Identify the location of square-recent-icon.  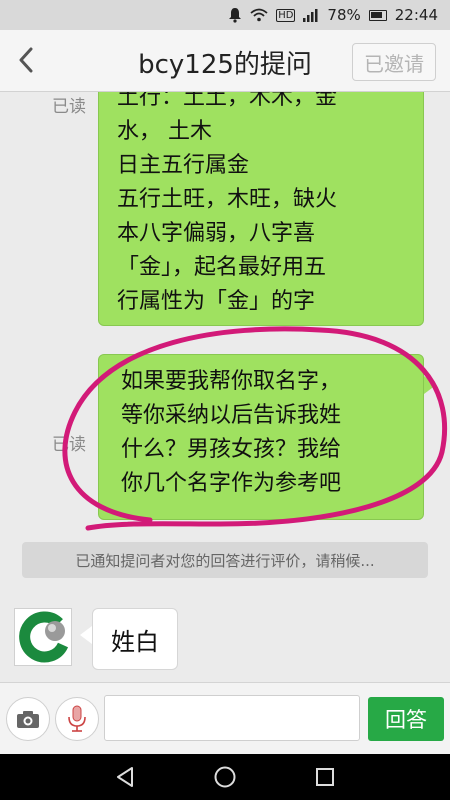
(325, 777).